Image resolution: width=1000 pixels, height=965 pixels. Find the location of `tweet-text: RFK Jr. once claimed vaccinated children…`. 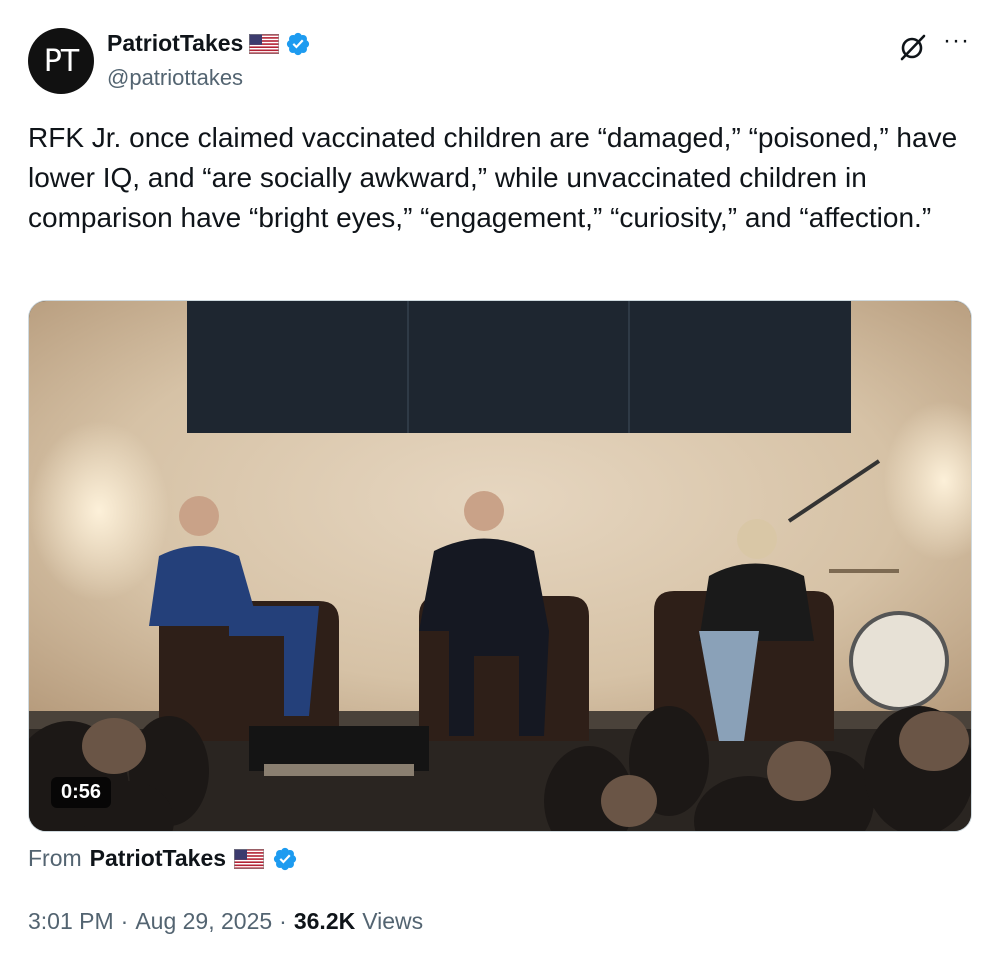

tweet-text: RFK Jr. once claimed vaccinated children… is located at coordinates (493, 177).